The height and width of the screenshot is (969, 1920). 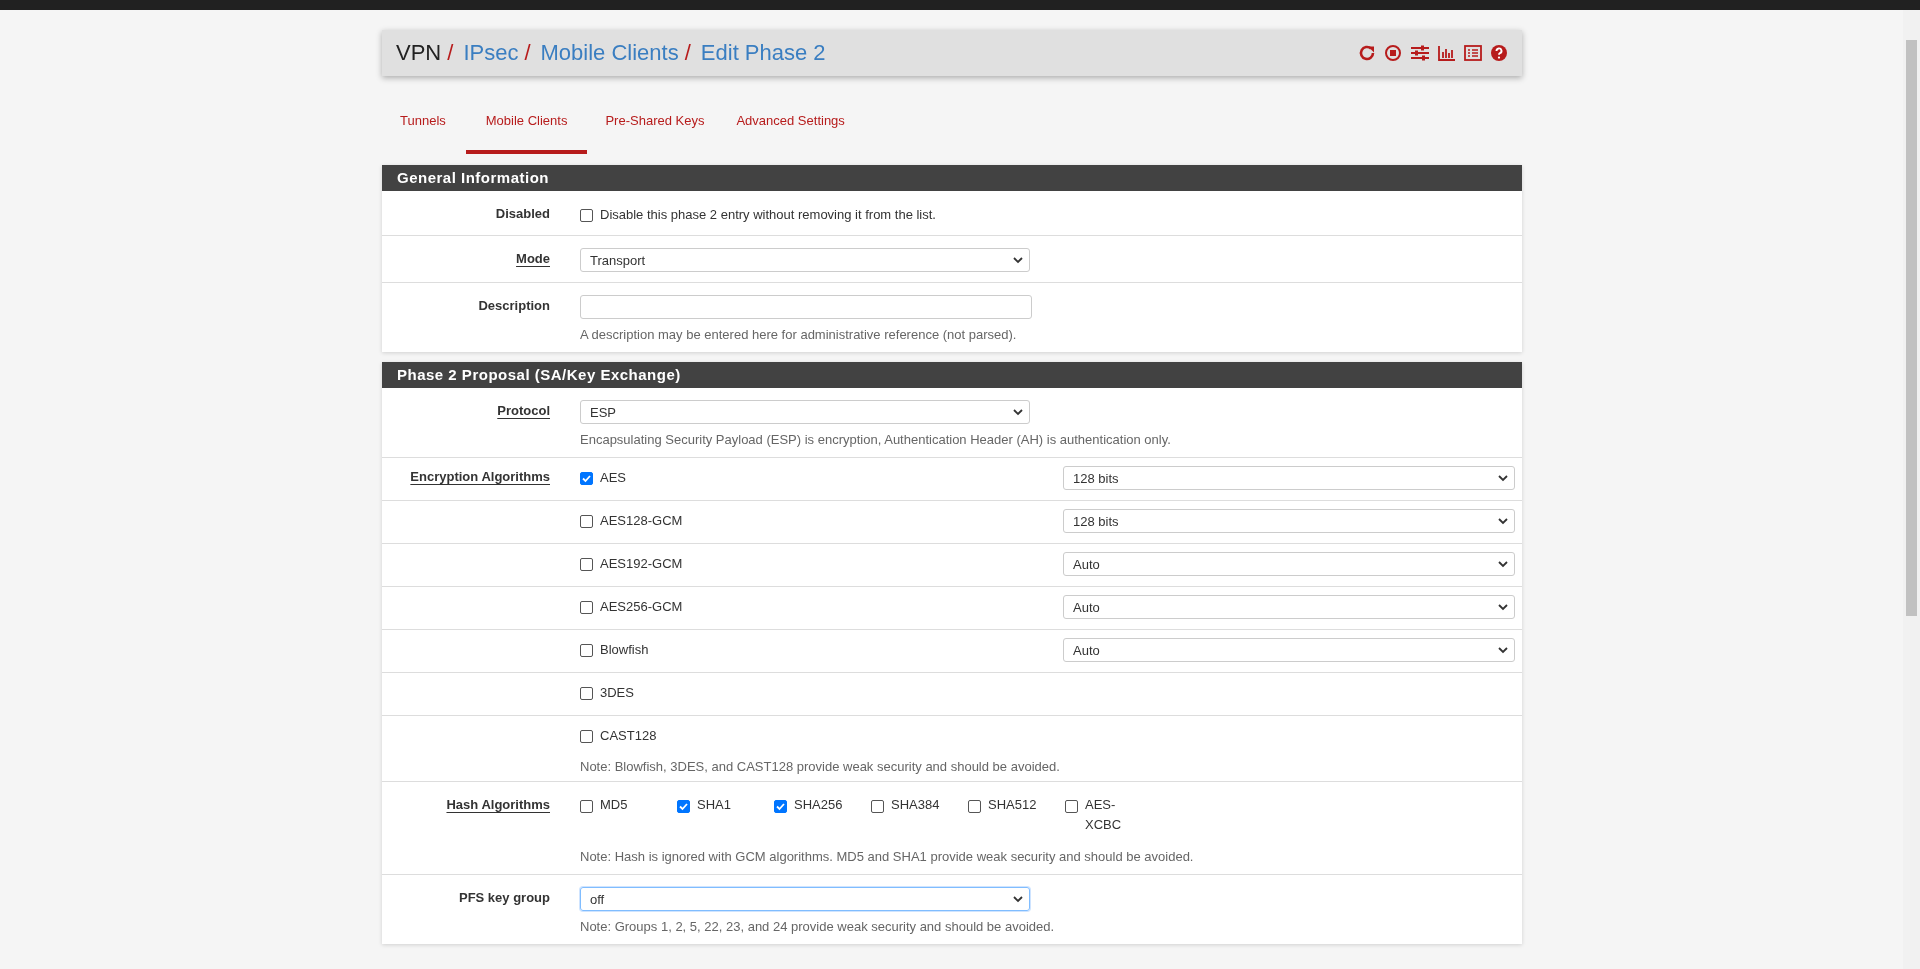 What do you see at coordinates (419, 53) in the screenshot?
I see `breadcrumb-text: VPN` at bounding box center [419, 53].